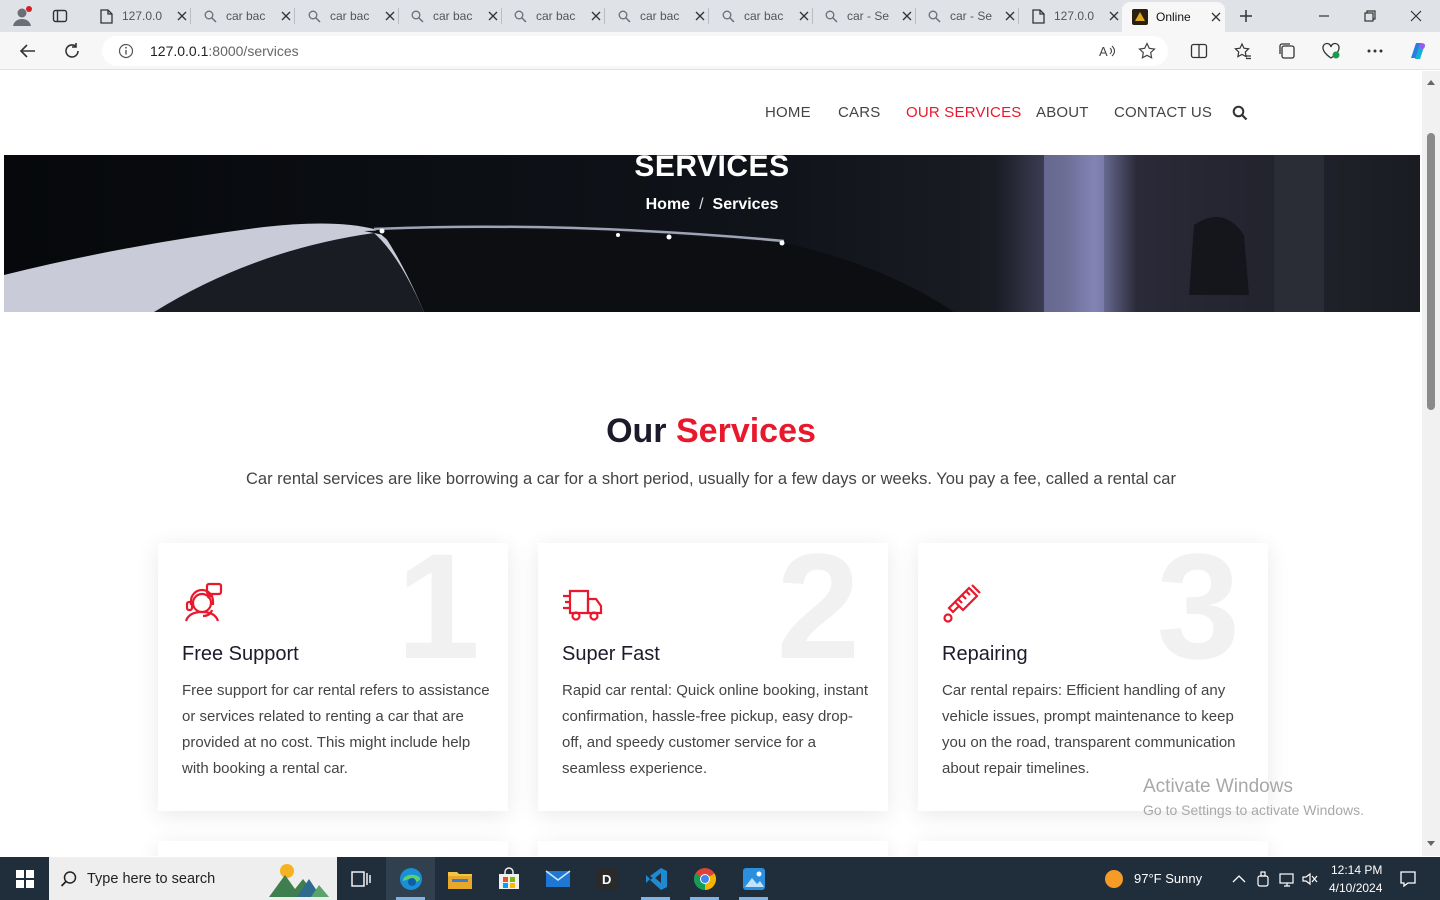  Describe the element at coordinates (964, 112) in the screenshot. I see `nav-our-services: OUR SERVICES` at that location.